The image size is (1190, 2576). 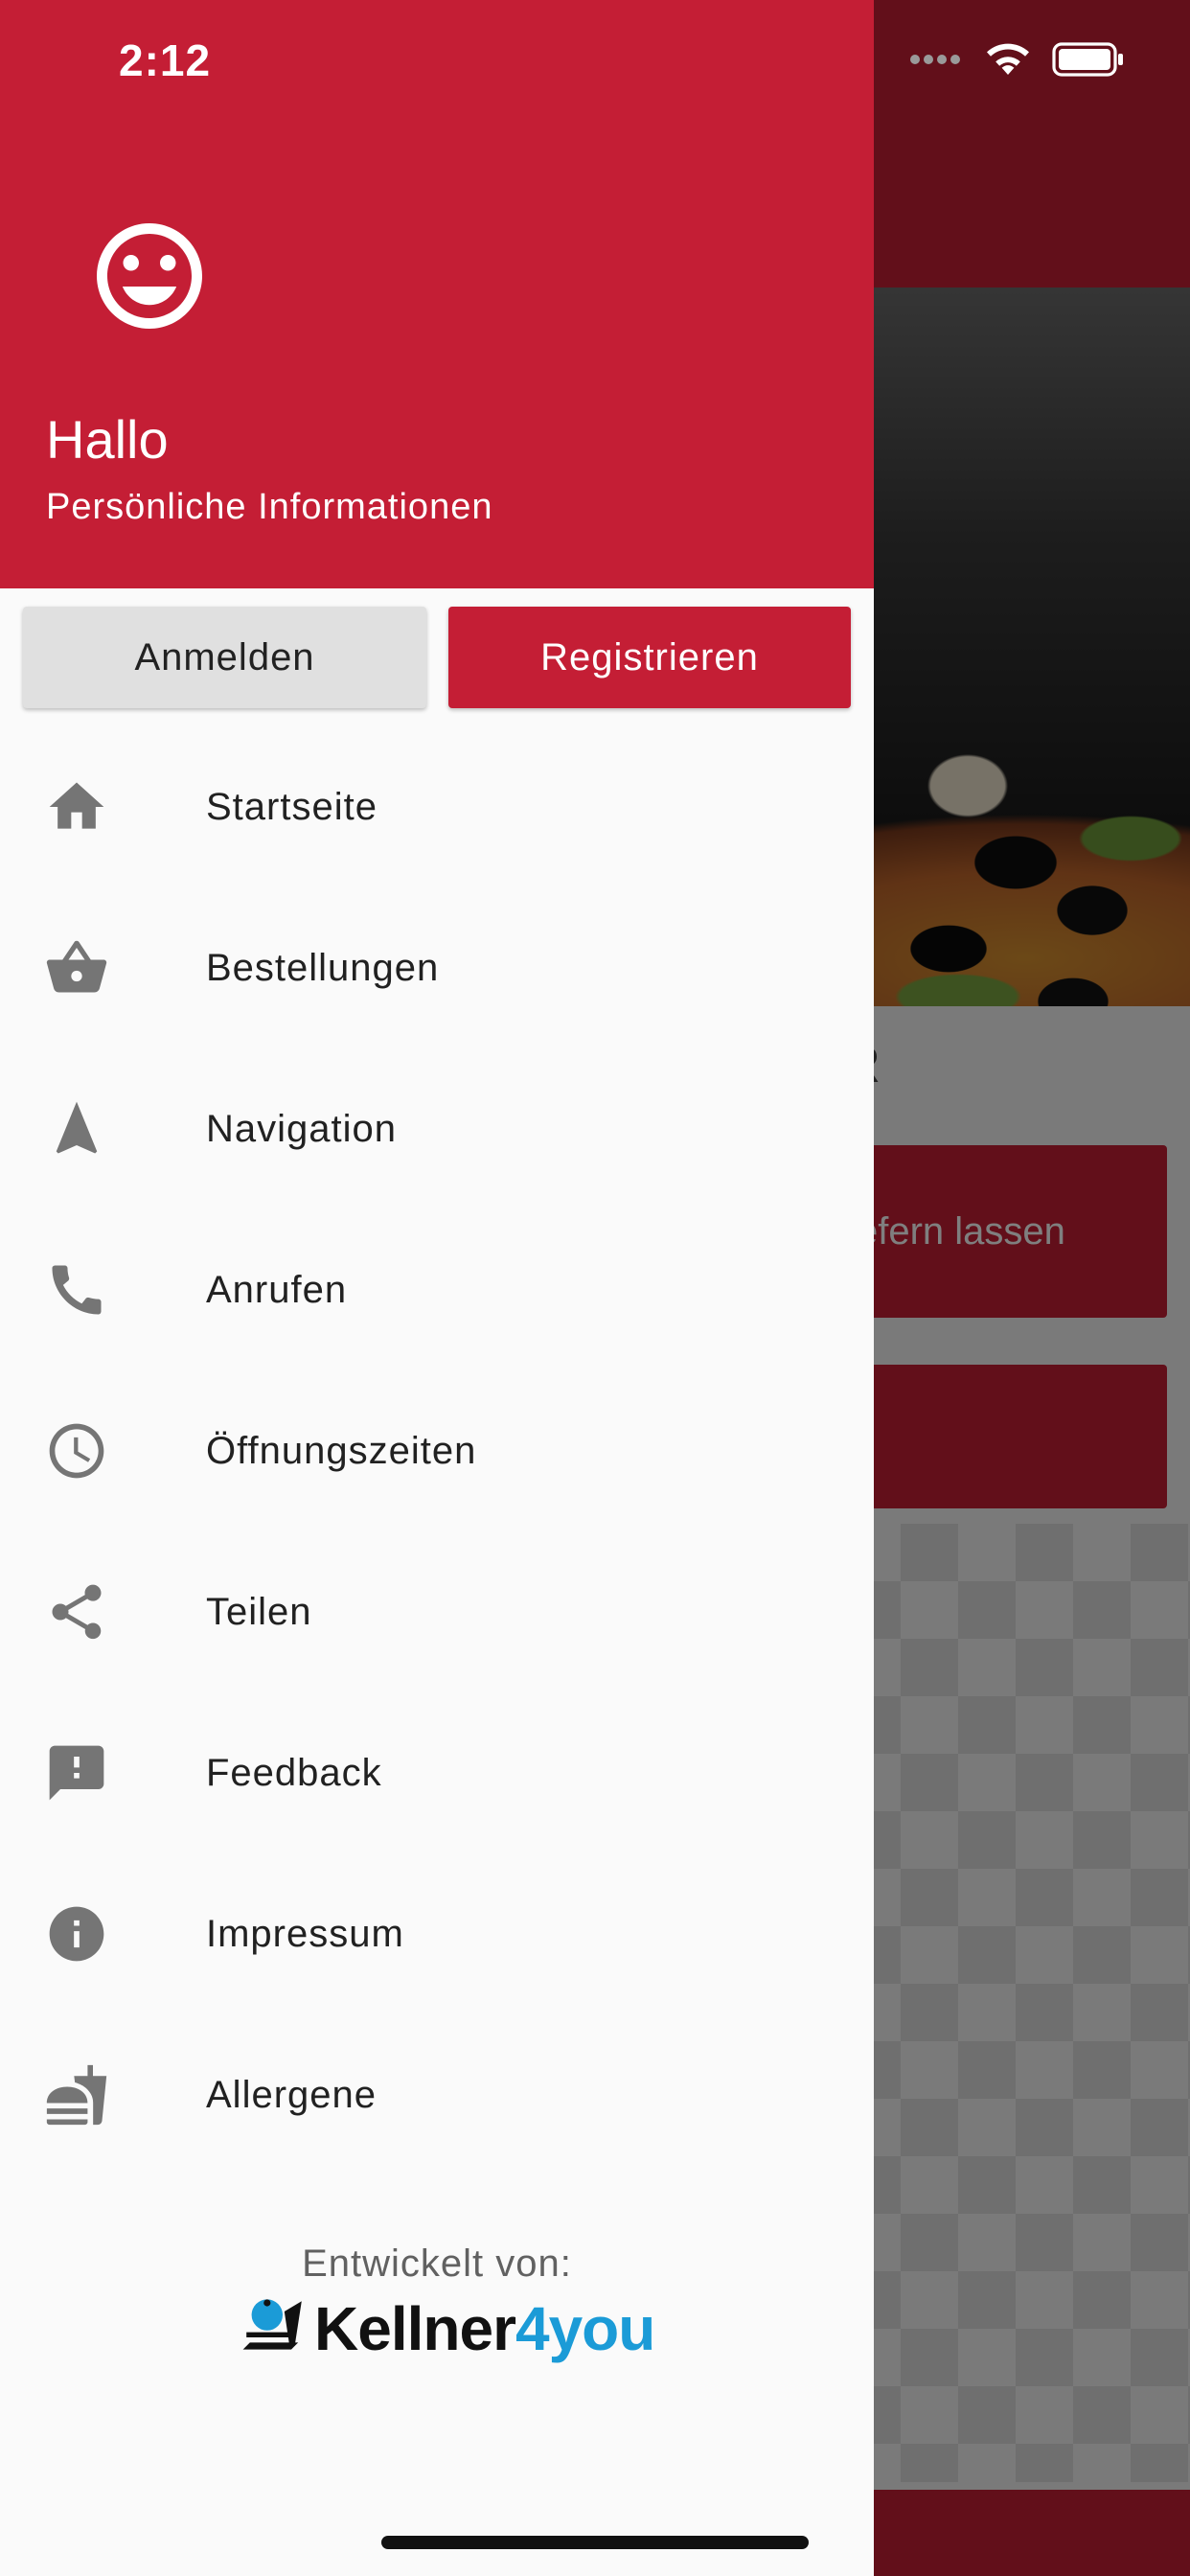 I want to click on menu-item-label: Impressum, so click(x=305, y=1933).